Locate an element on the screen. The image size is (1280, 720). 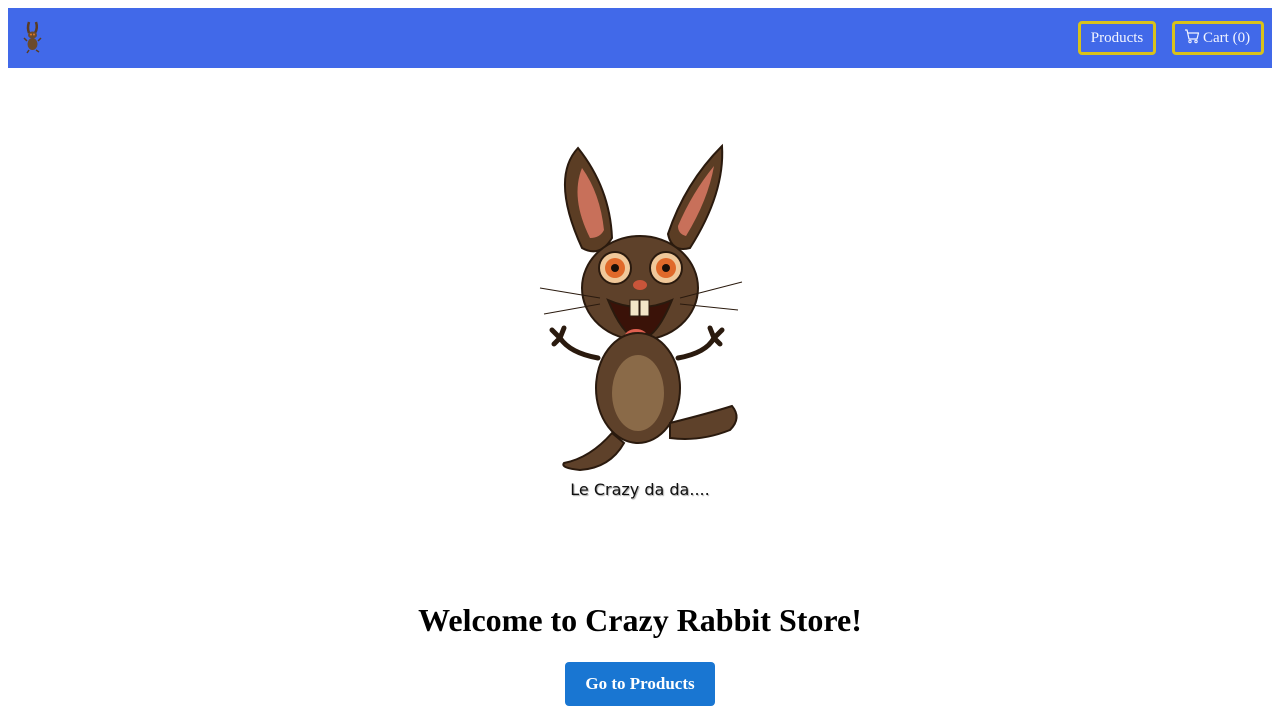
welcome-title: Welcome to Crazy Rabbit Store! is located at coordinates (640, 620).